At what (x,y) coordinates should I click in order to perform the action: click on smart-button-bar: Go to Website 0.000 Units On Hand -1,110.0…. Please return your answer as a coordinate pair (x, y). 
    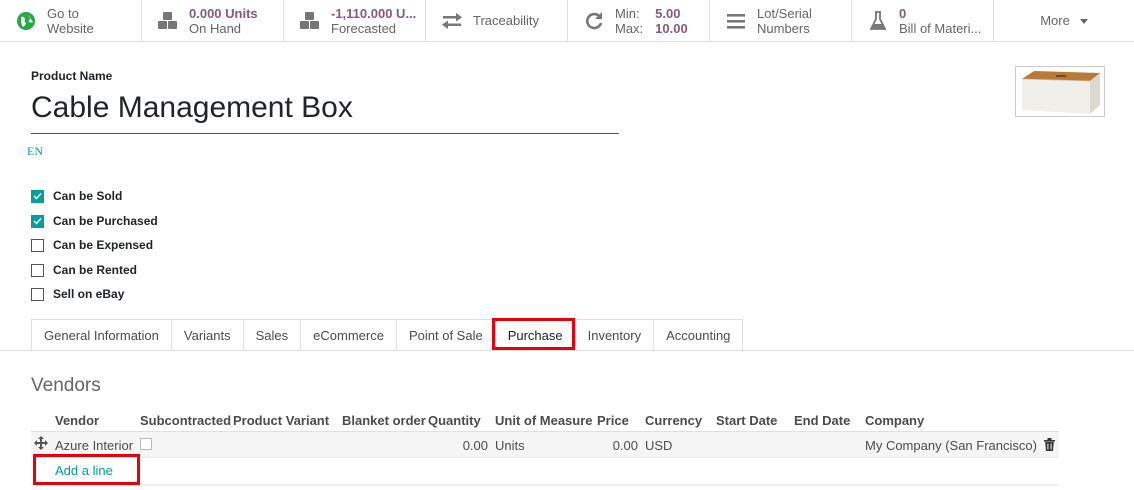
    Looking at the image, I should click on (567, 21).